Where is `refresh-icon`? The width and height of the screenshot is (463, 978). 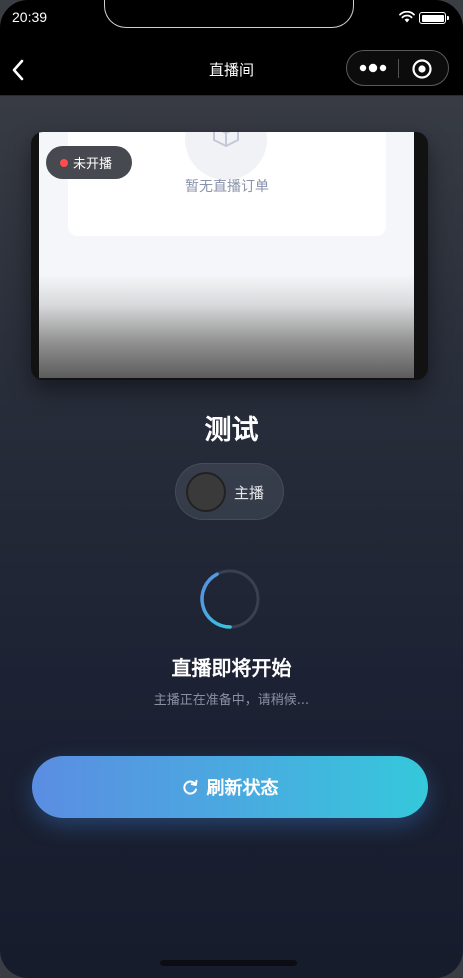 refresh-icon is located at coordinates (189, 787).